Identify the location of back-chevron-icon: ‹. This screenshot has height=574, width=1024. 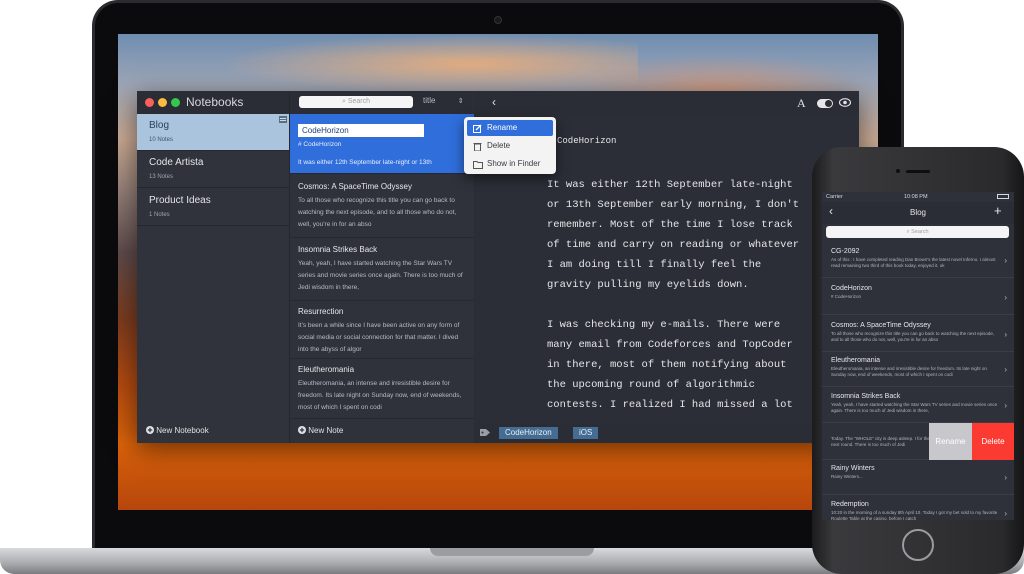
(494, 102).